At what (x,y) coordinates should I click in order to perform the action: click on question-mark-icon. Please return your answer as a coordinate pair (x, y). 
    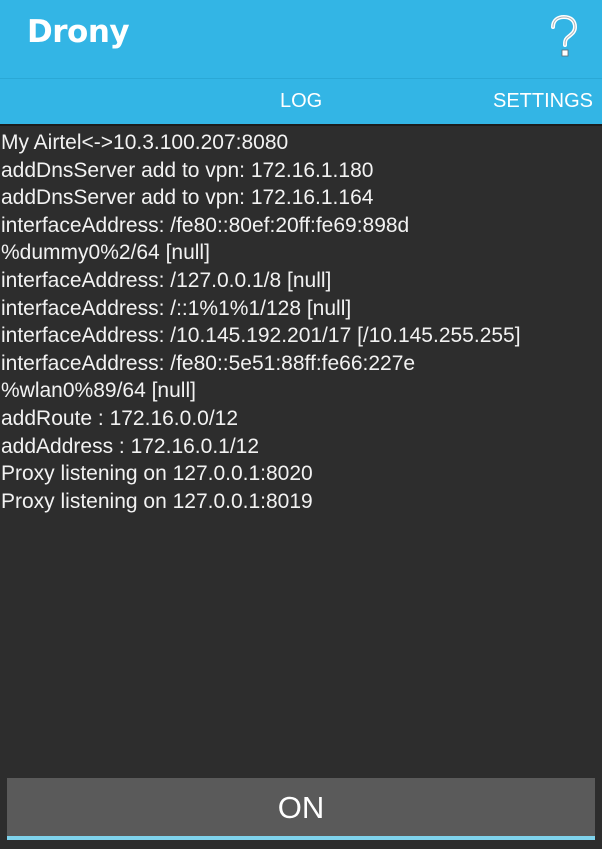
    Looking at the image, I should click on (564, 36).